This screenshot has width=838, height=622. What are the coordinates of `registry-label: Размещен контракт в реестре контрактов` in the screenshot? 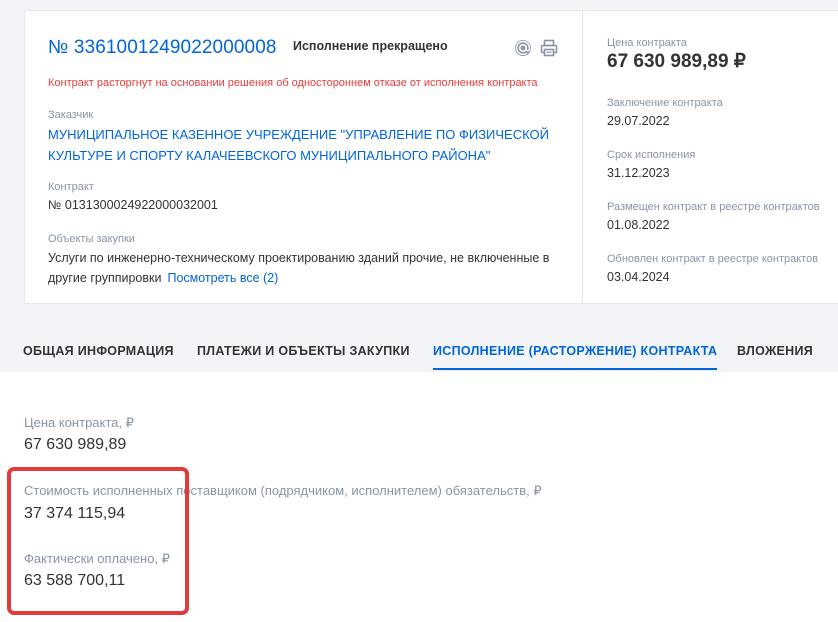 It's located at (713, 207).